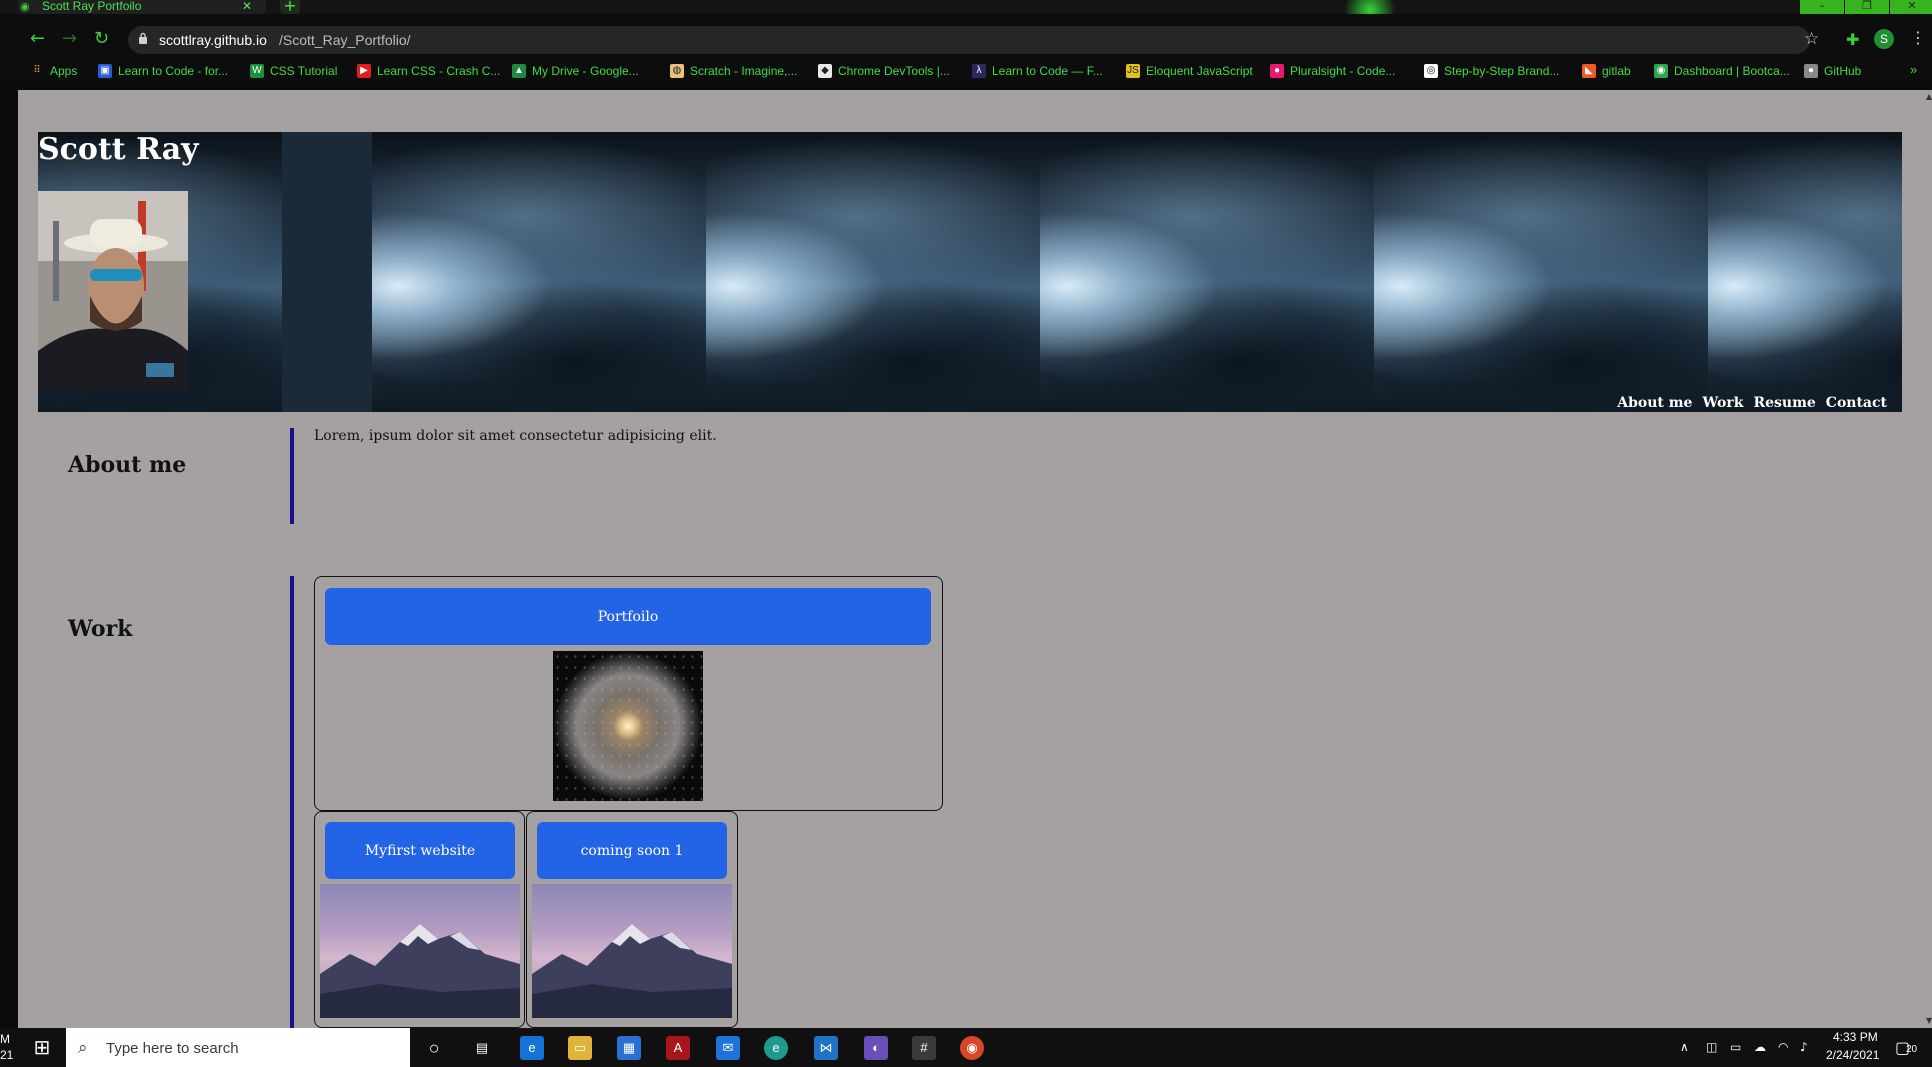 The height and width of the screenshot is (1067, 1932). Describe the element at coordinates (101, 39) in the screenshot. I see `reload-icon: ↻` at that location.